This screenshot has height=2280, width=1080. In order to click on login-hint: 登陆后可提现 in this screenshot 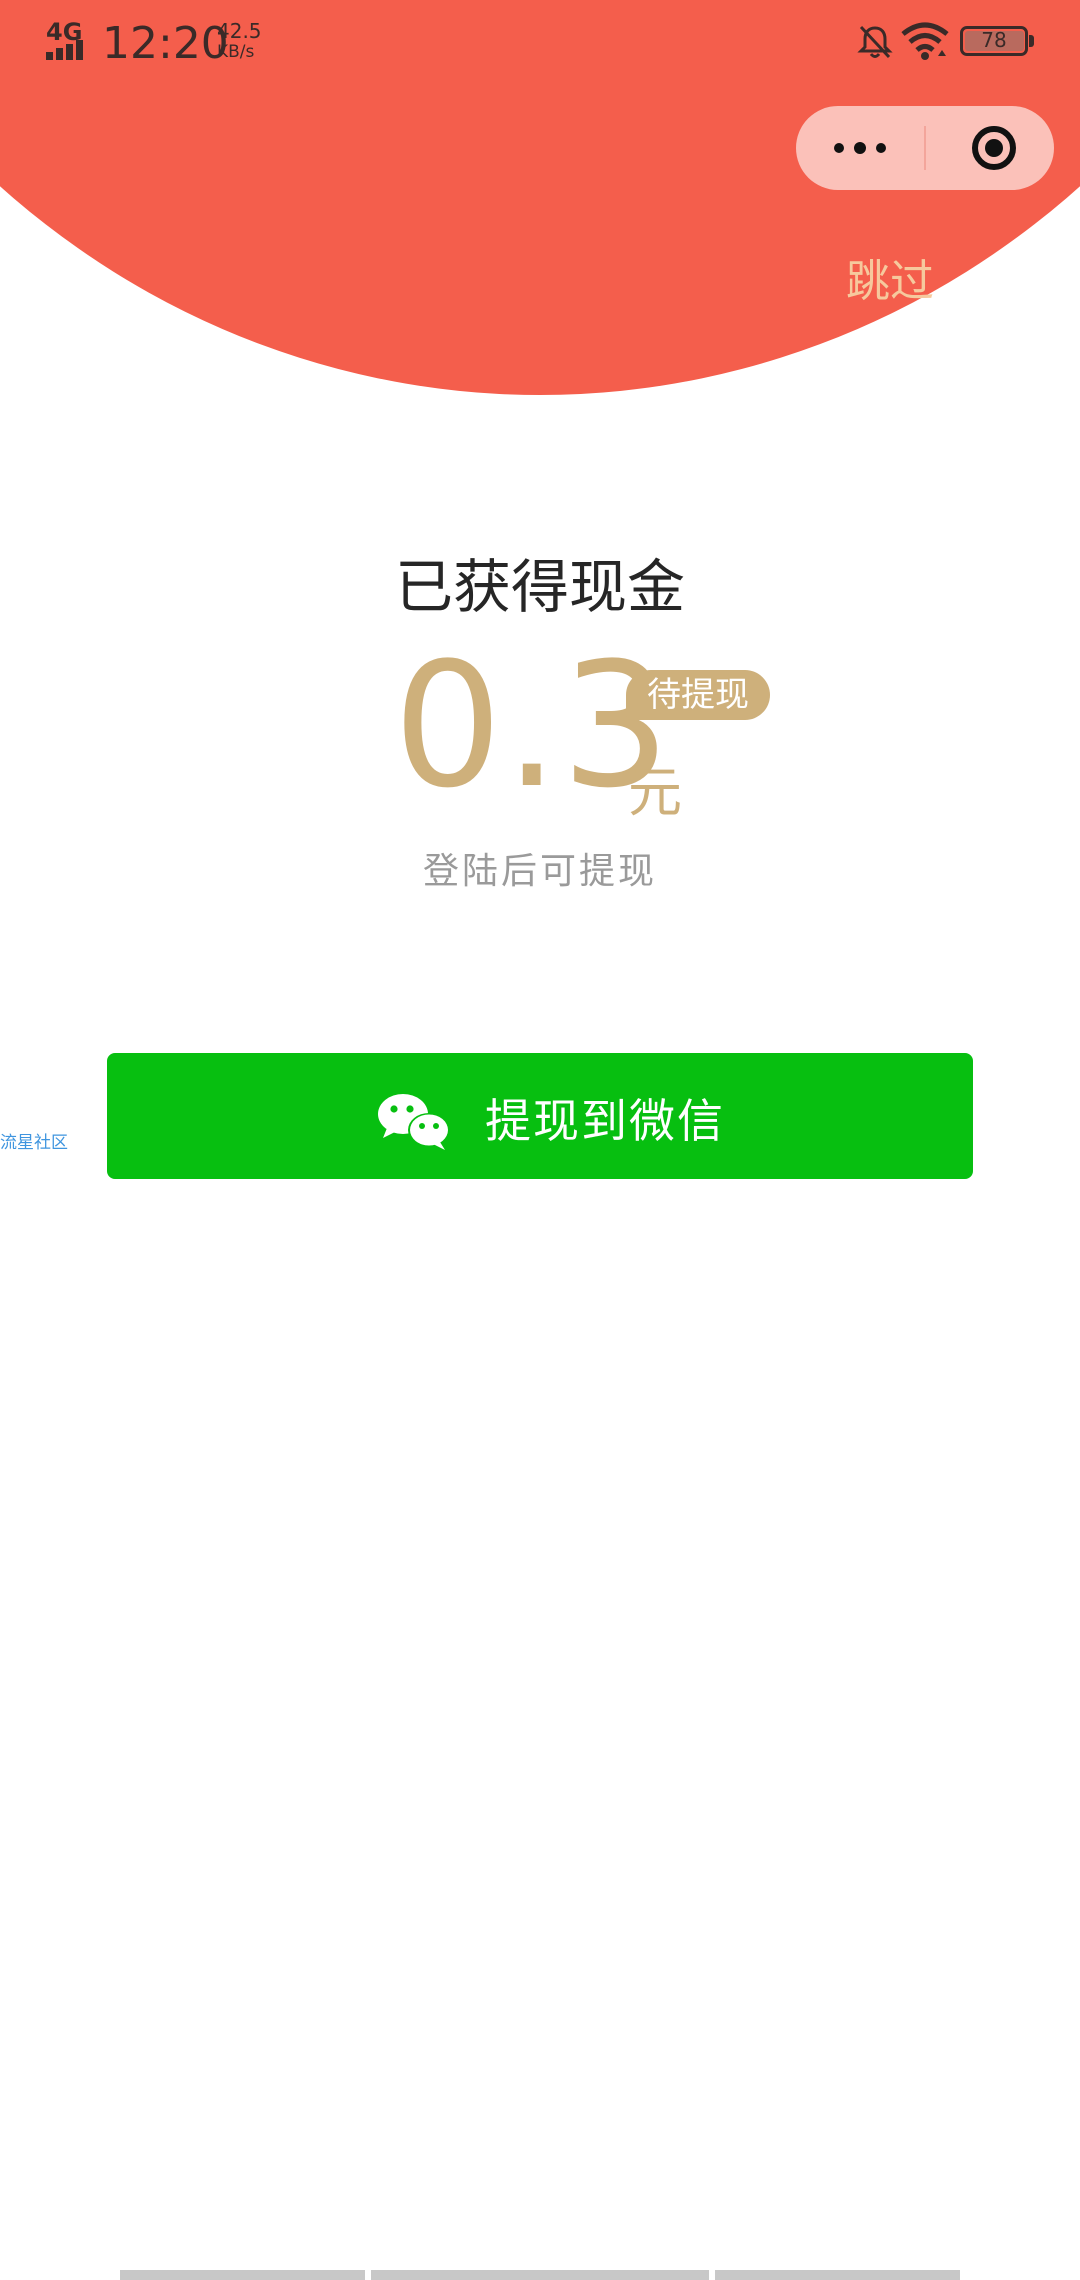, I will do `click(539, 871)`.